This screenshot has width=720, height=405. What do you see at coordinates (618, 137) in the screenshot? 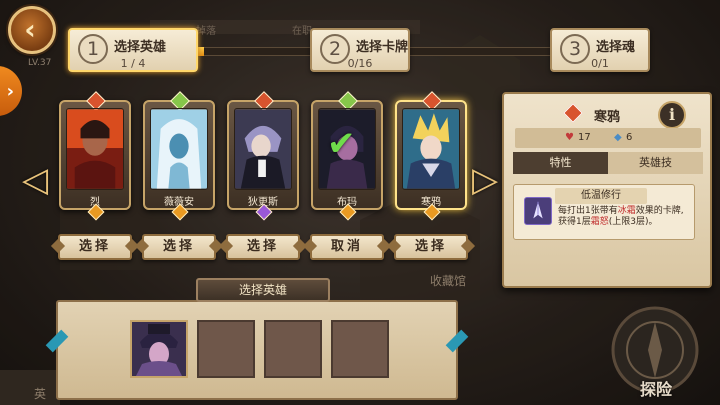
I see `crystal-icon: ◆` at bounding box center [618, 137].